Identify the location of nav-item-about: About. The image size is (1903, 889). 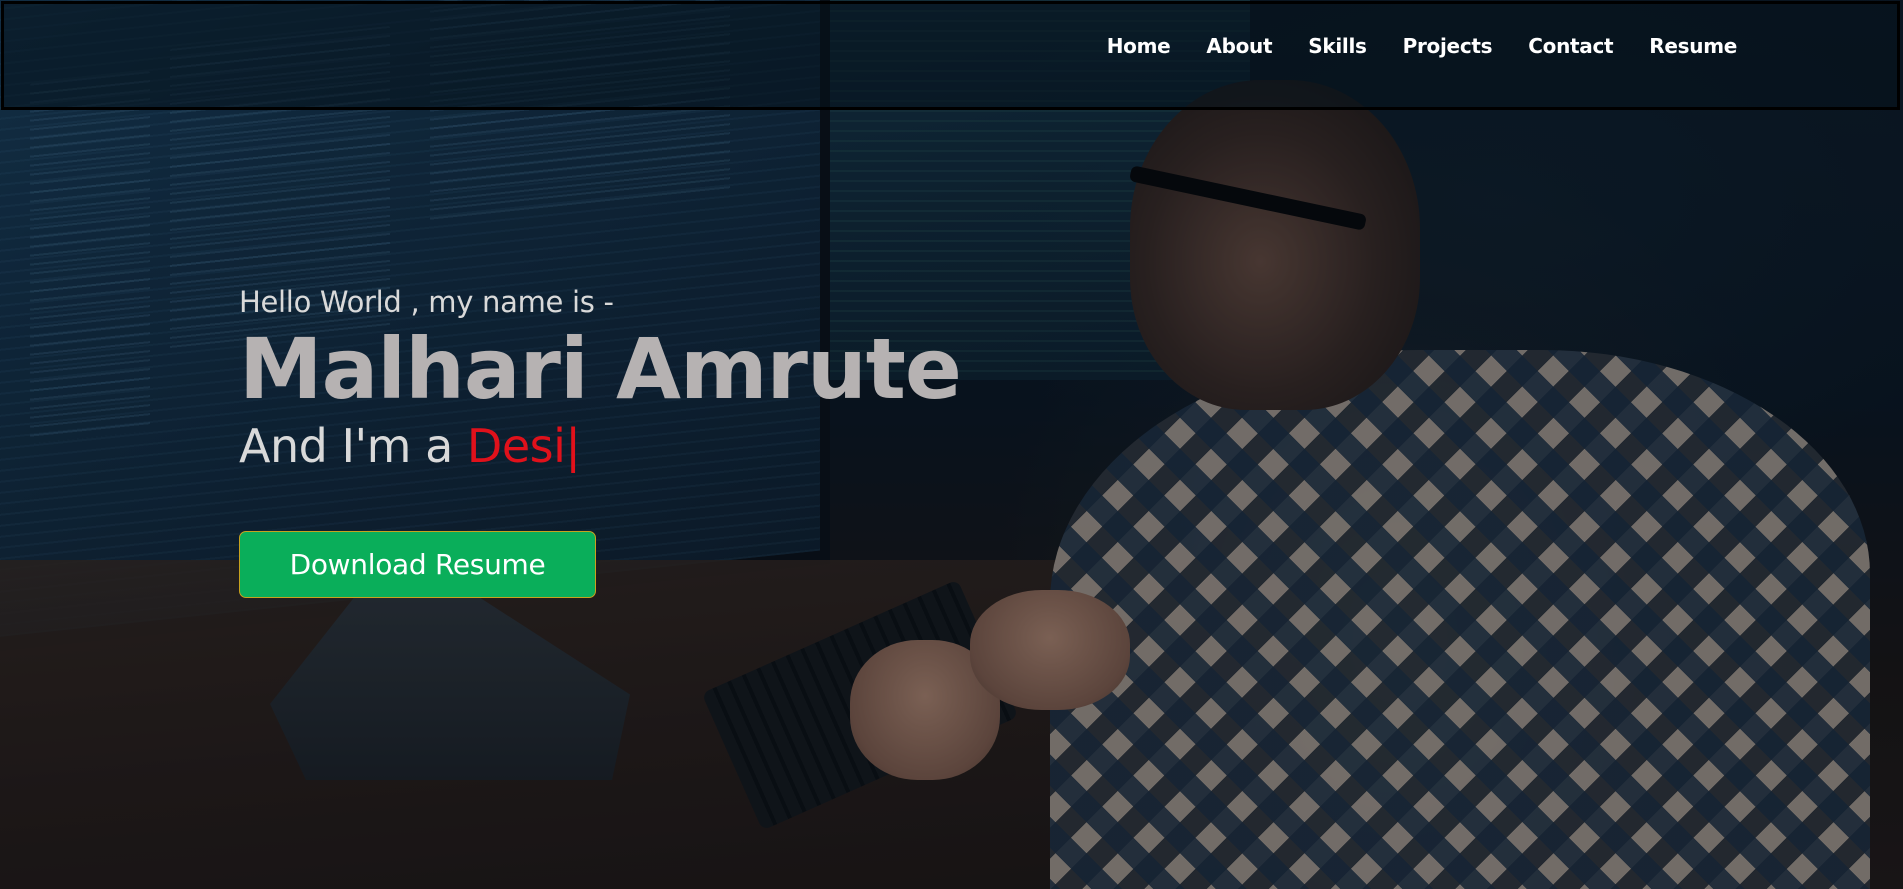
(1239, 46).